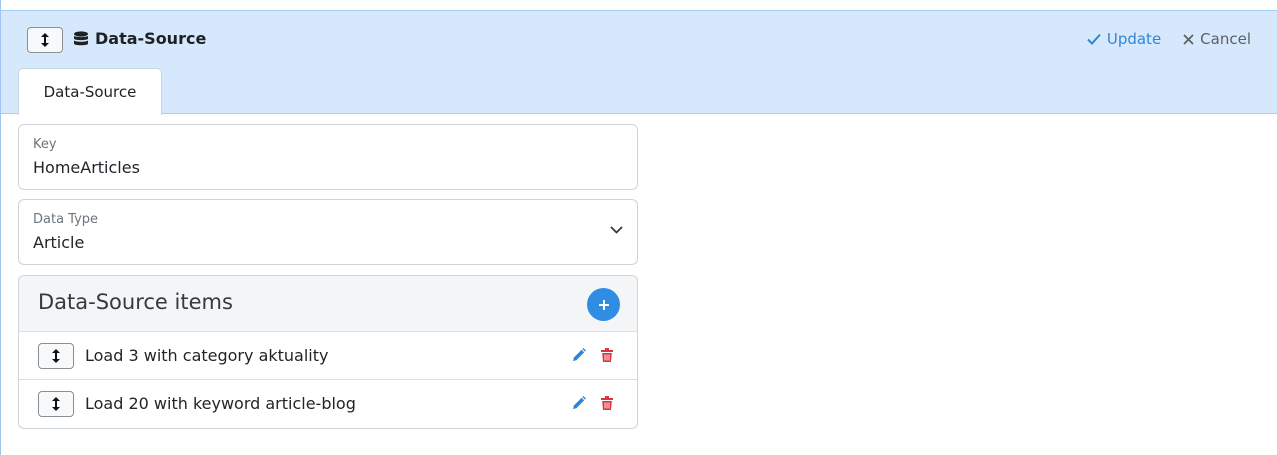 Image resolution: width=1277 pixels, height=455 pixels. I want to click on panel-header: Data-Source items, so click(328, 304).